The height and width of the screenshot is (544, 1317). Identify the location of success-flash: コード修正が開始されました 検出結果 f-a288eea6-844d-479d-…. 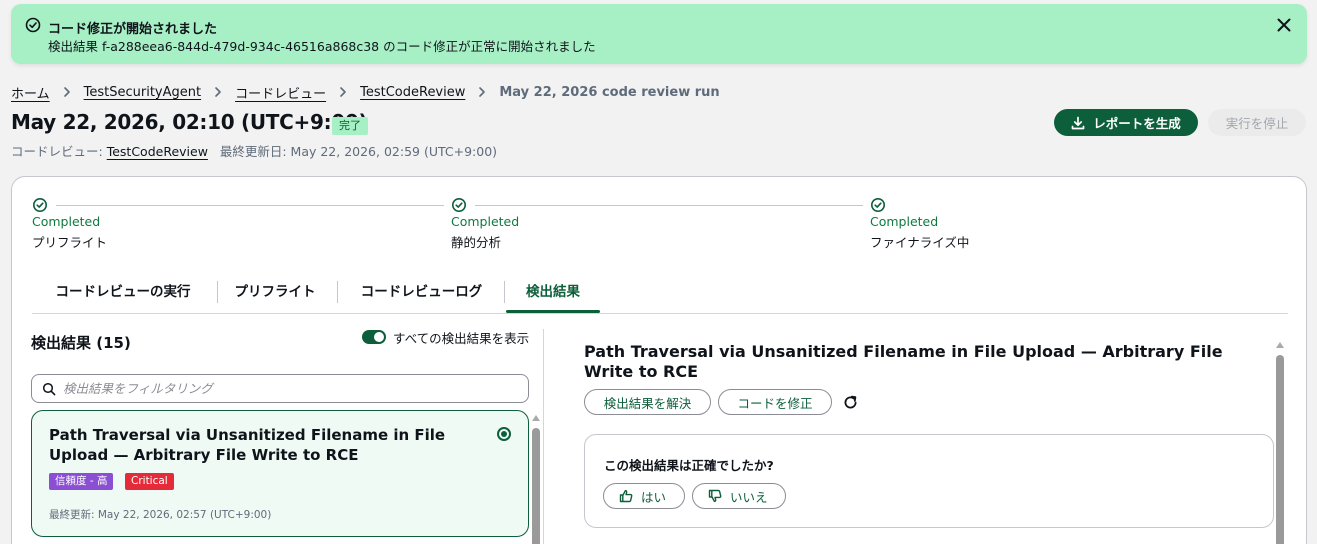
(659, 34).